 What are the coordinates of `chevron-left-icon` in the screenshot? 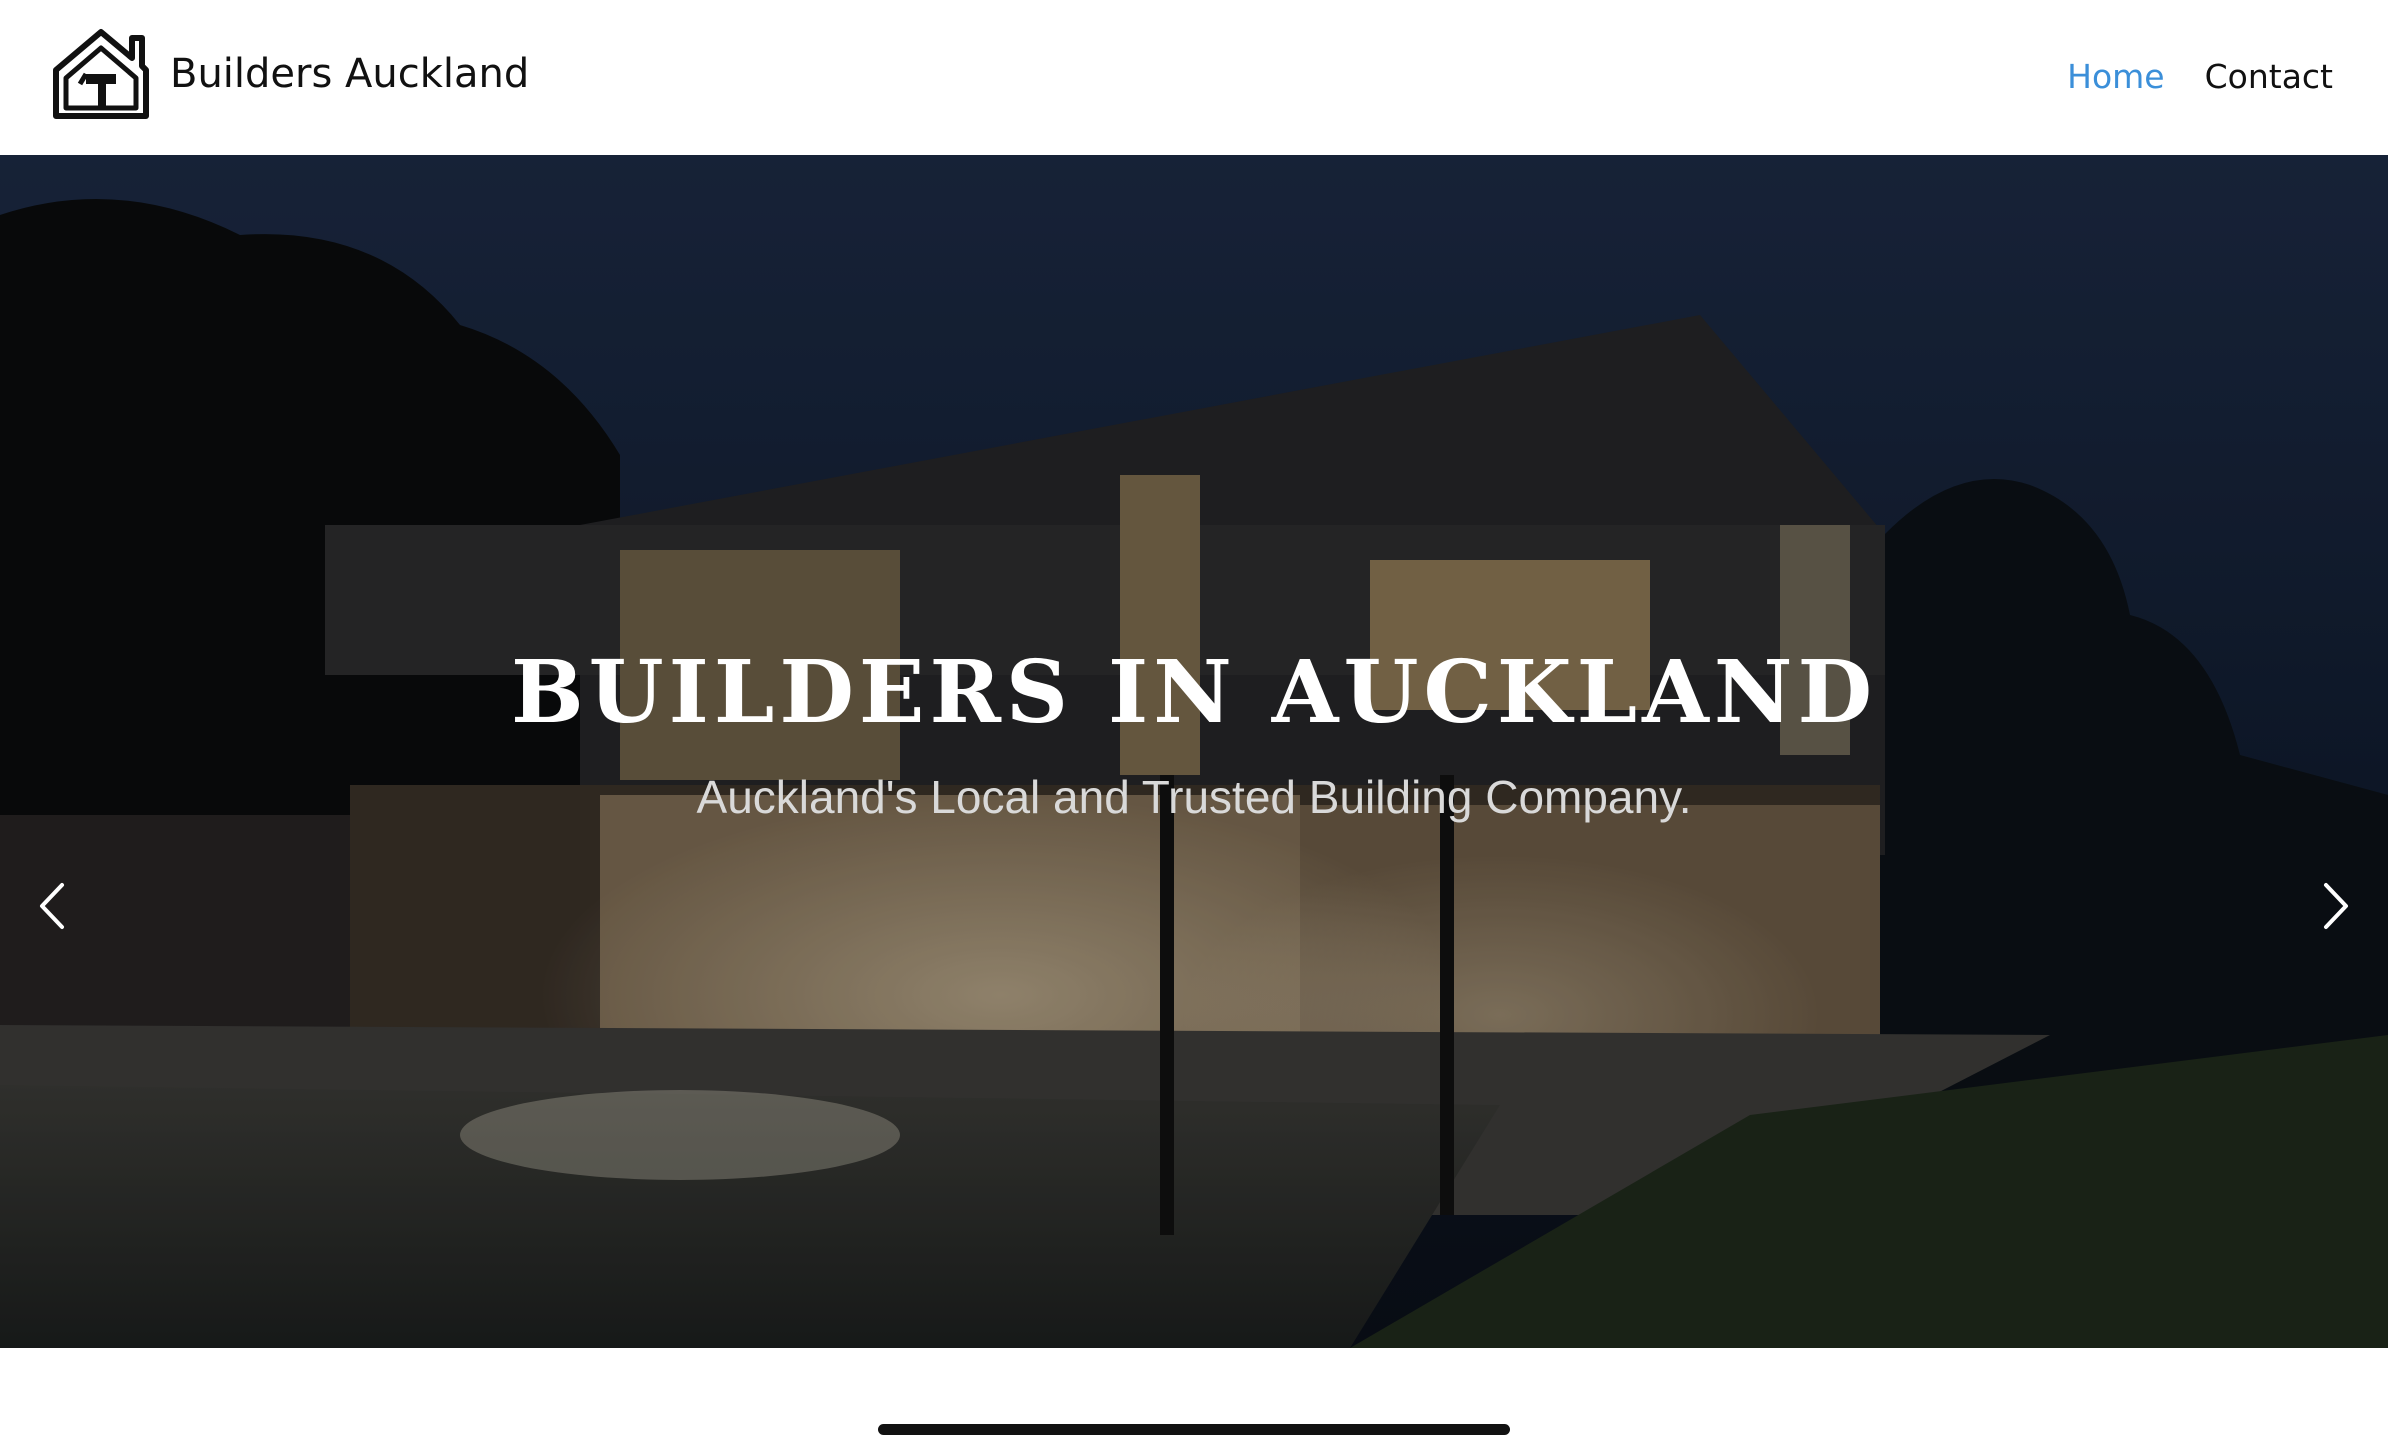 It's located at (52, 906).